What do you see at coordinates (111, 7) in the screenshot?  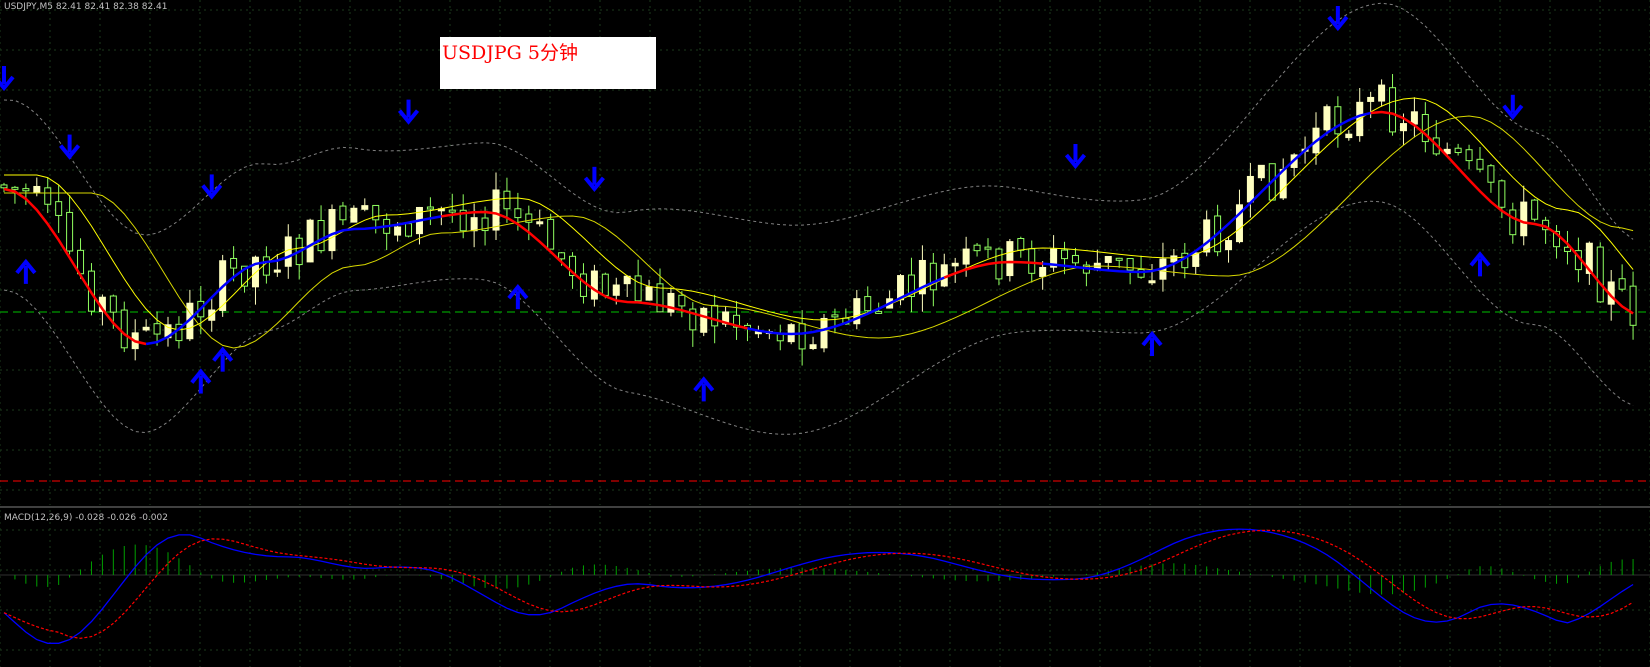 I see `quote-values: 82.41 82.41 82.38 82.41` at bounding box center [111, 7].